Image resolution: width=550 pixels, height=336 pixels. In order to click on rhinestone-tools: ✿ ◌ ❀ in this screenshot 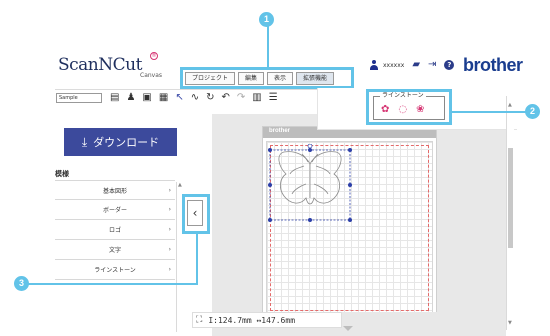, I will do `click(403, 109)`.